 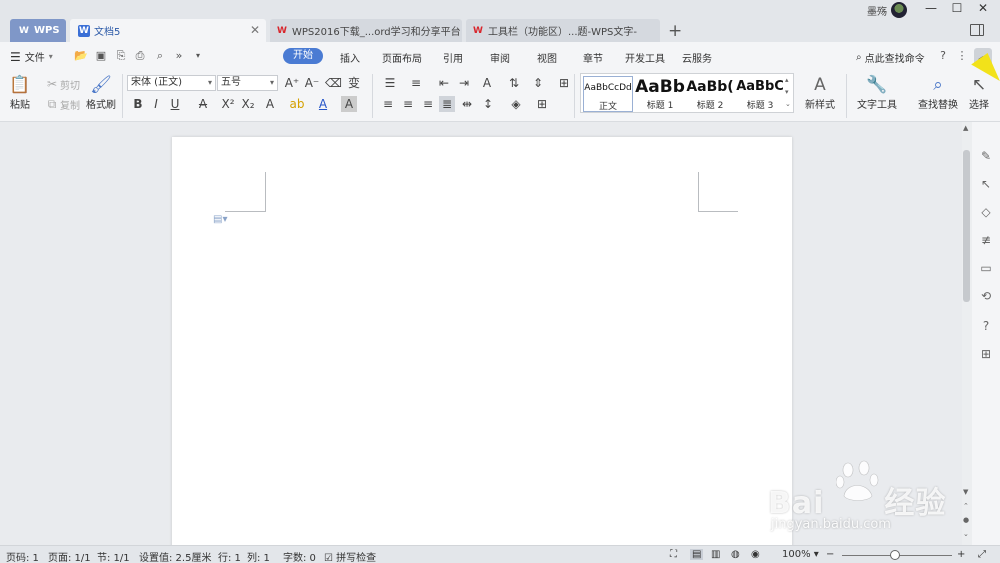 What do you see at coordinates (156, 104) in the screenshot?
I see `italic-icon: I` at bounding box center [156, 104].